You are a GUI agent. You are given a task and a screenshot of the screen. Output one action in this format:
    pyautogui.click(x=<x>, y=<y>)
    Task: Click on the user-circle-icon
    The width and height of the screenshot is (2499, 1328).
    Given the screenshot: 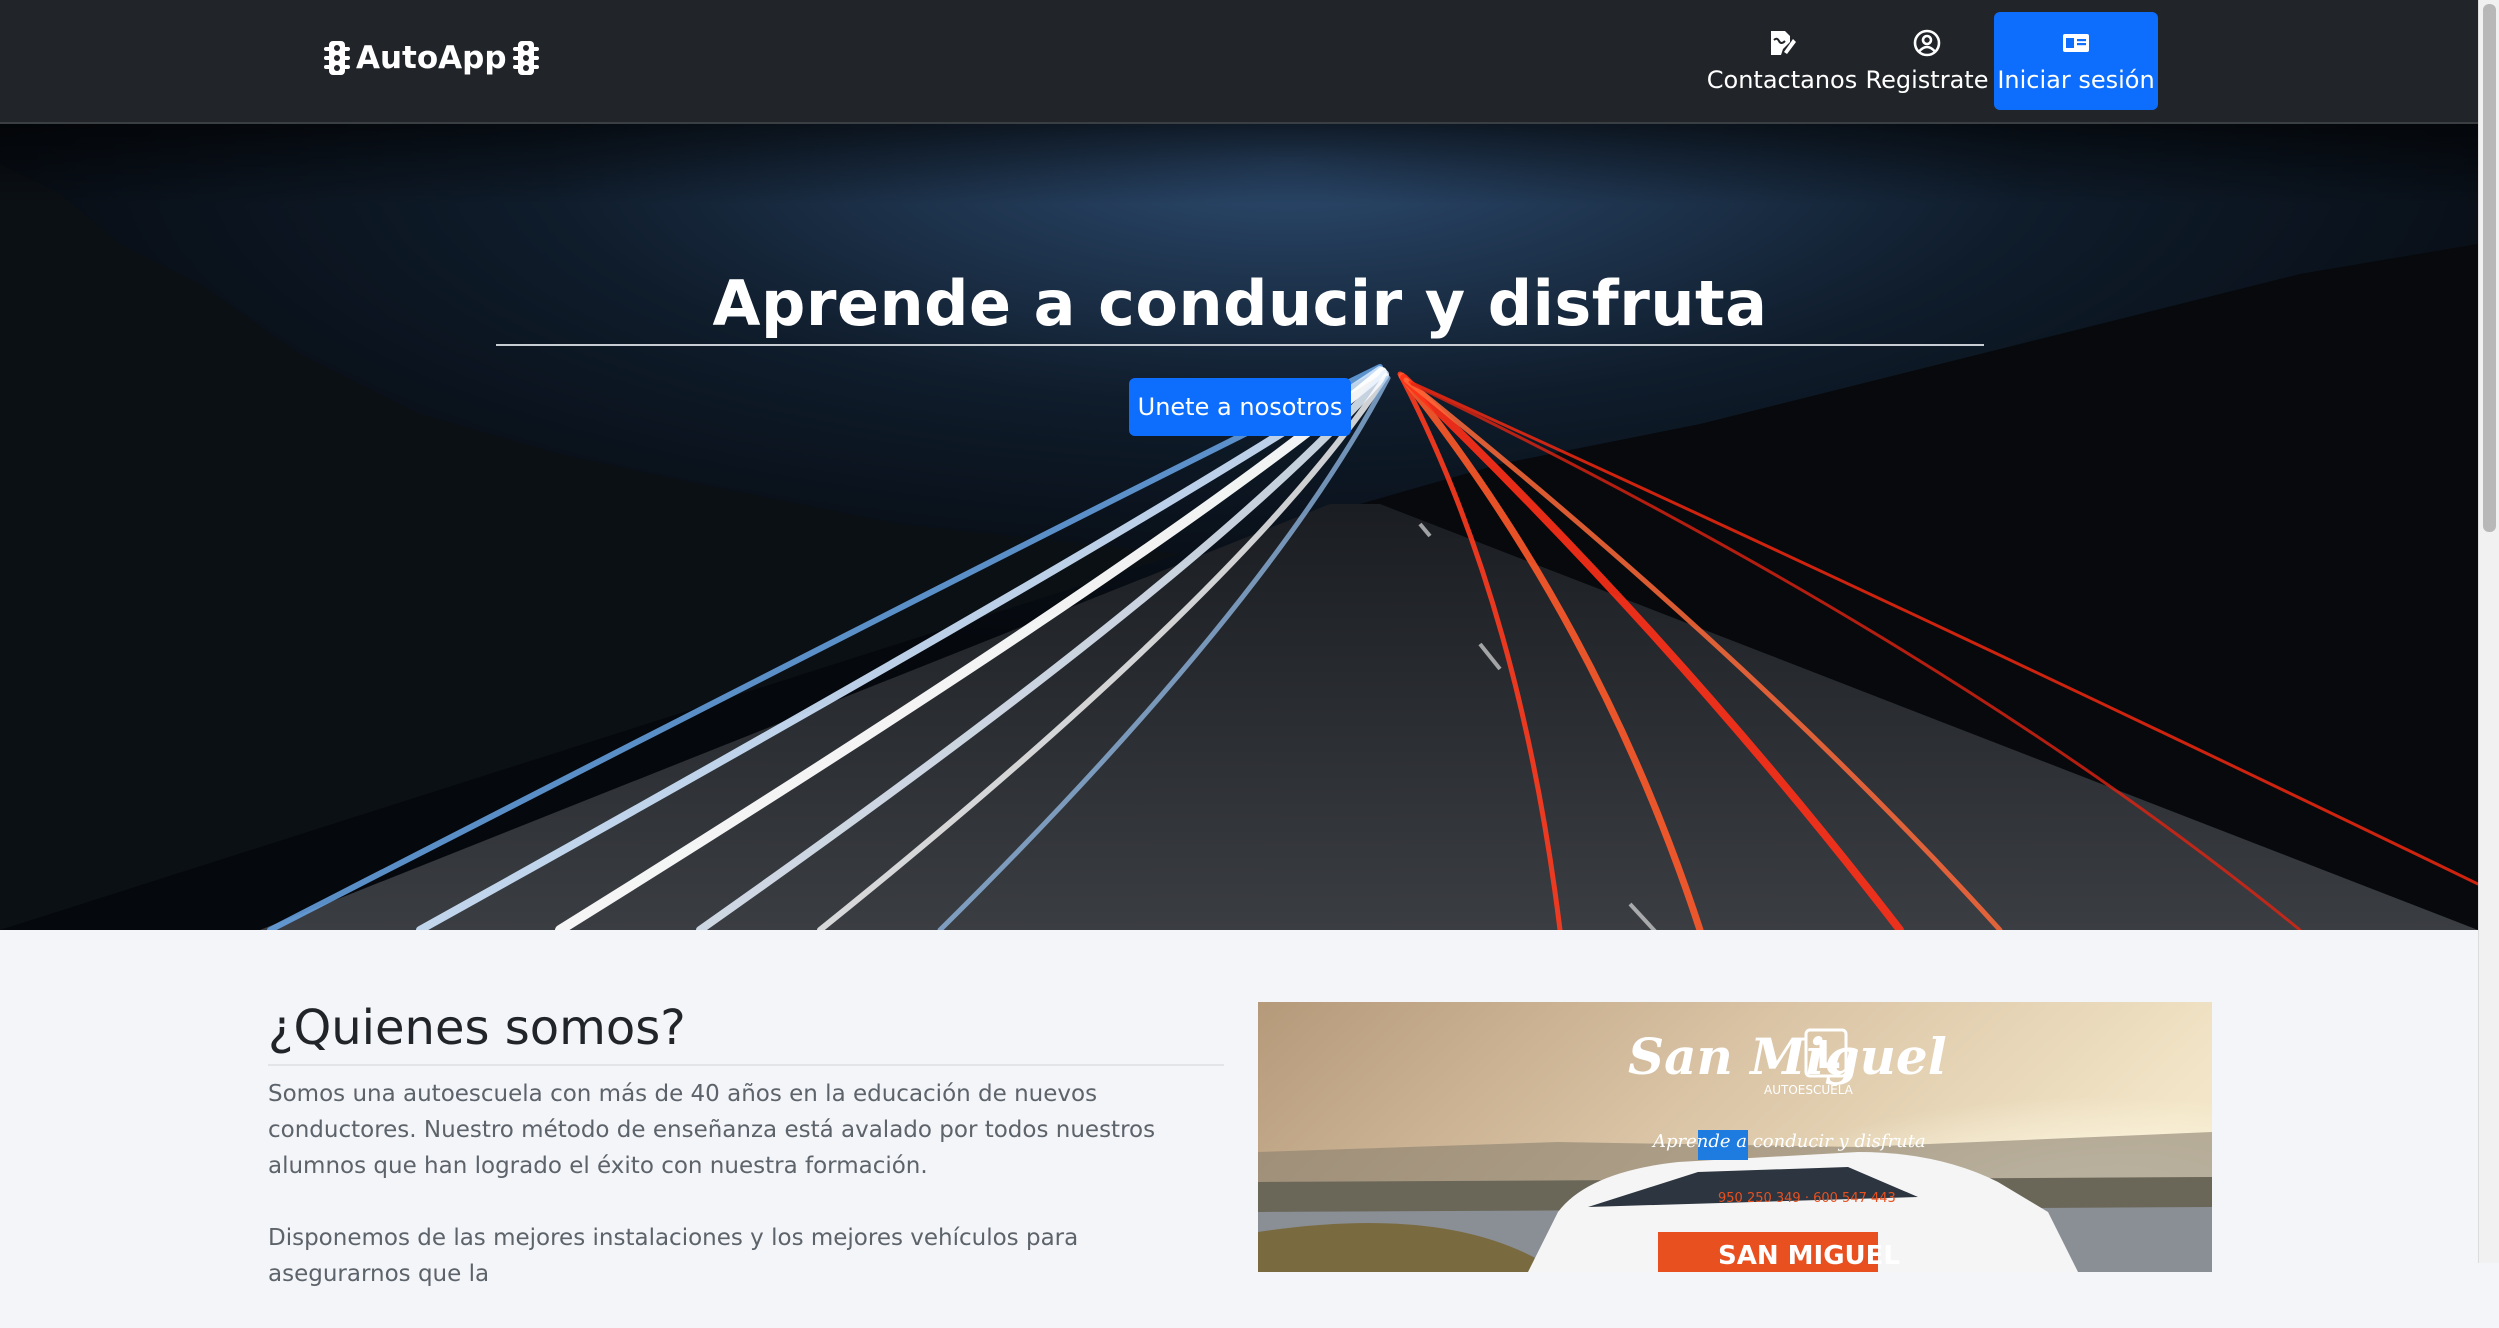 What is the action you would take?
    pyautogui.click(x=1927, y=43)
    